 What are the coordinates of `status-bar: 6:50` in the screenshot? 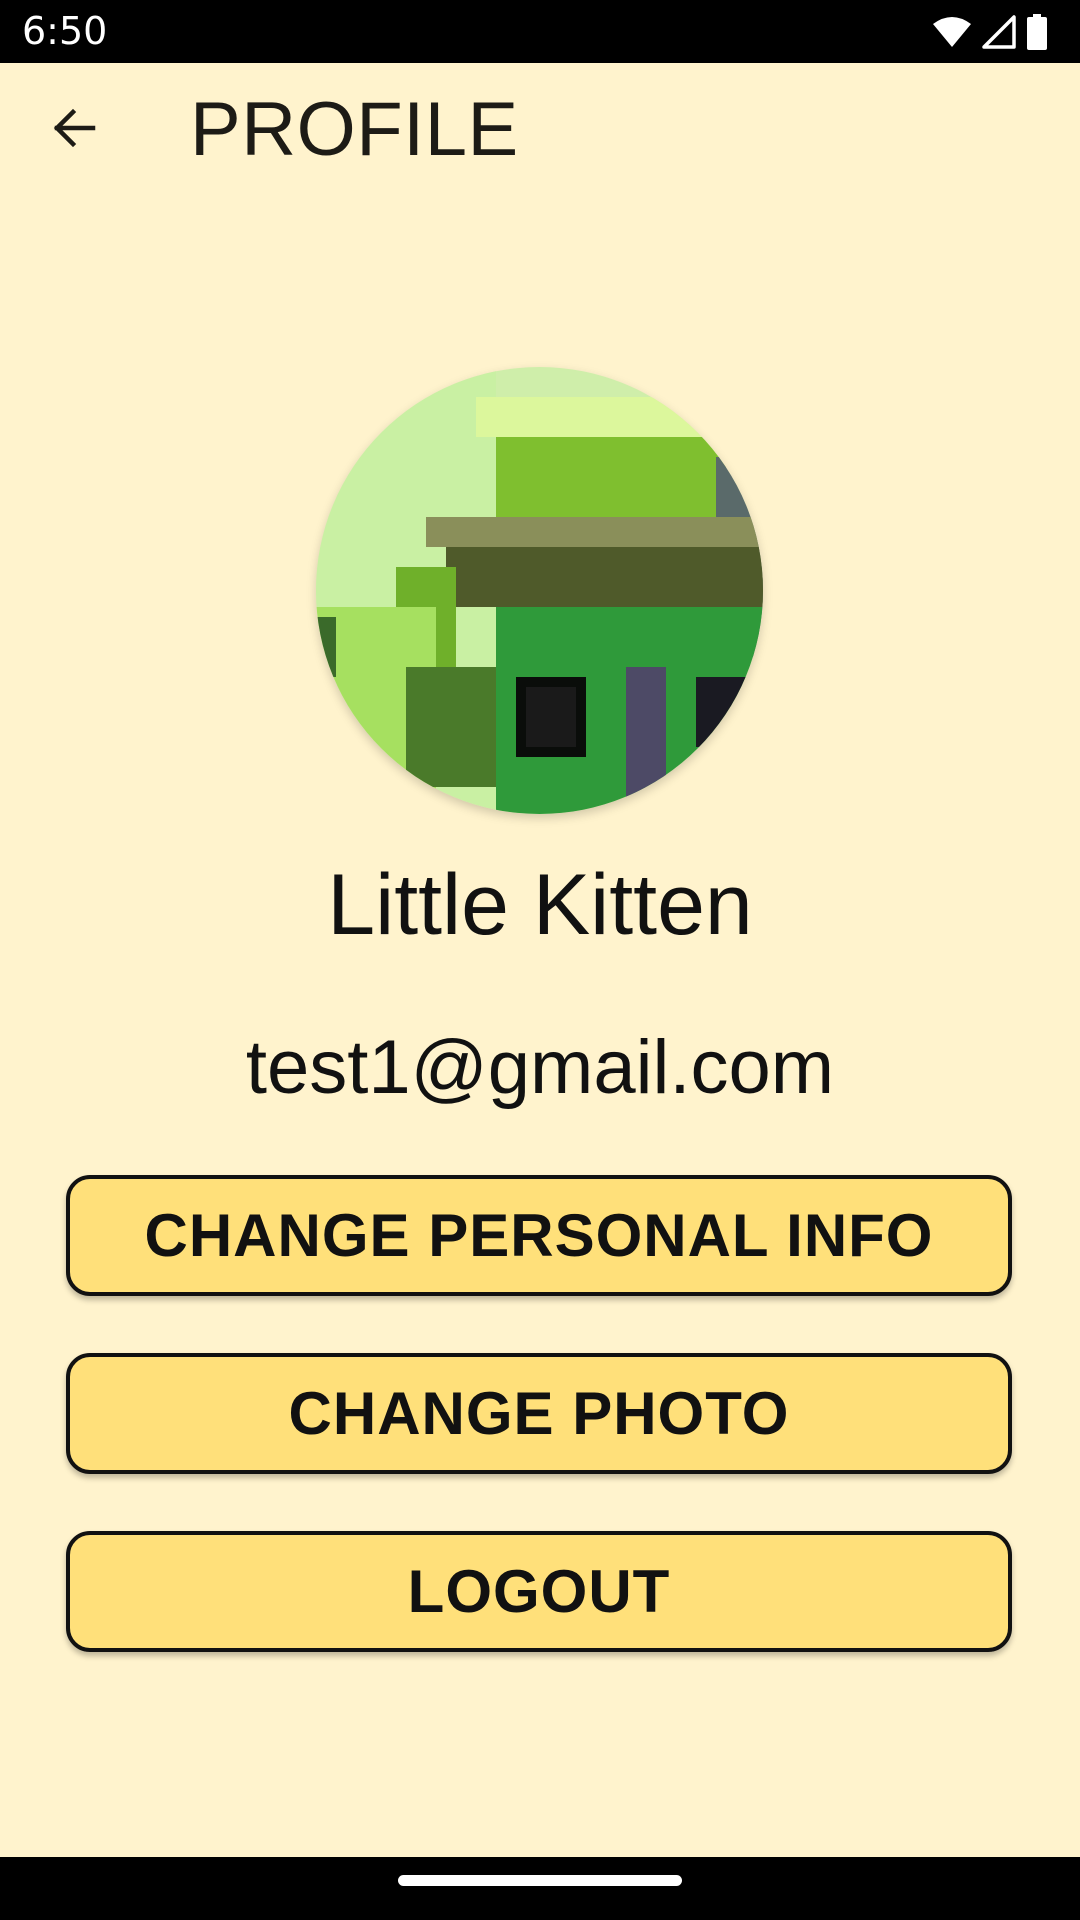 It's located at (540, 31).